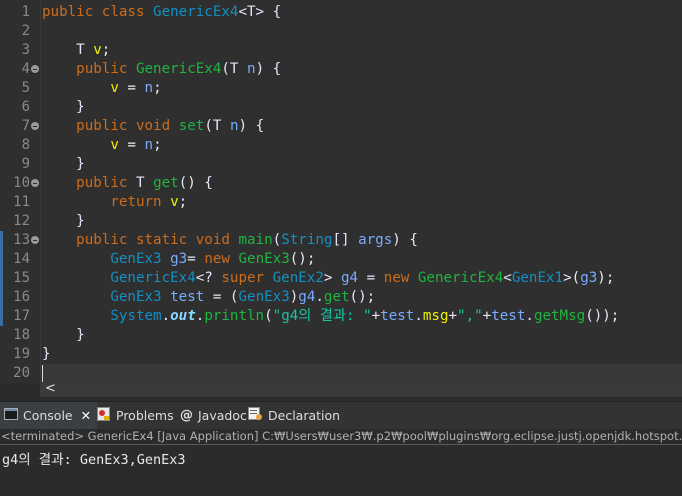 This screenshot has height=496, width=682. I want to click on code-line: GenEx3 g3= new GenEx3();, so click(178, 259).